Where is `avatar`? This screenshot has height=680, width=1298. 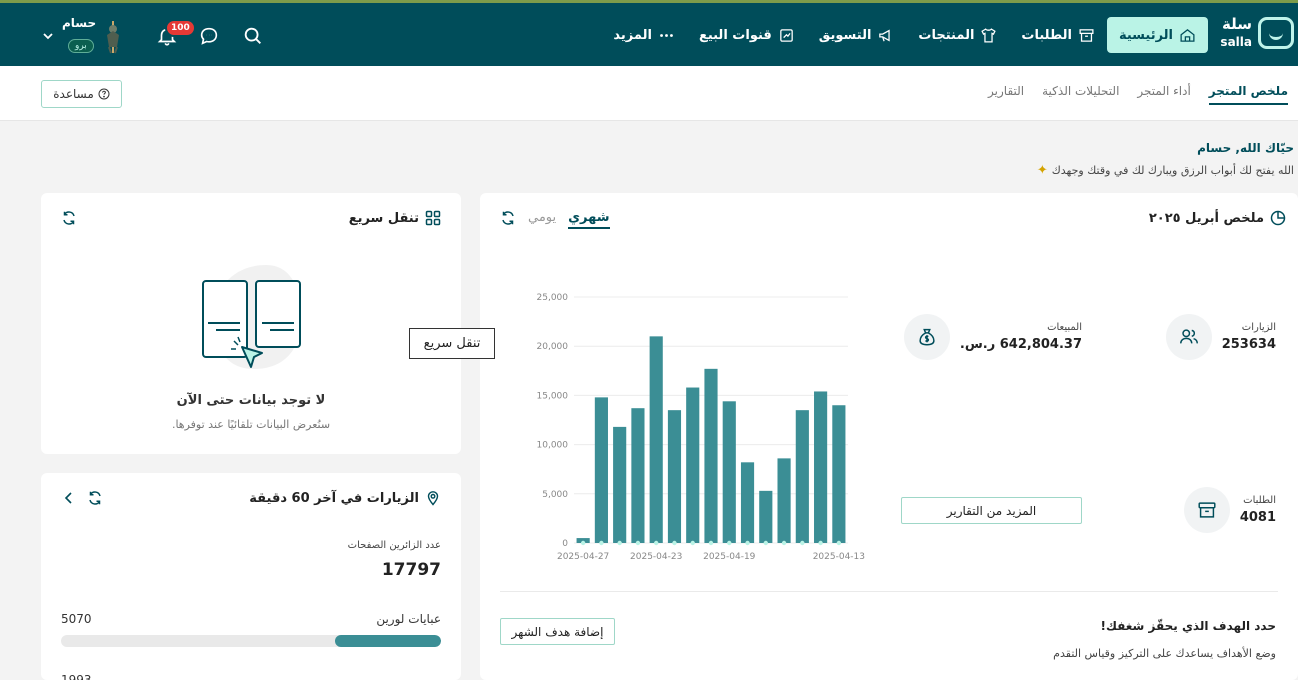
avatar is located at coordinates (113, 37).